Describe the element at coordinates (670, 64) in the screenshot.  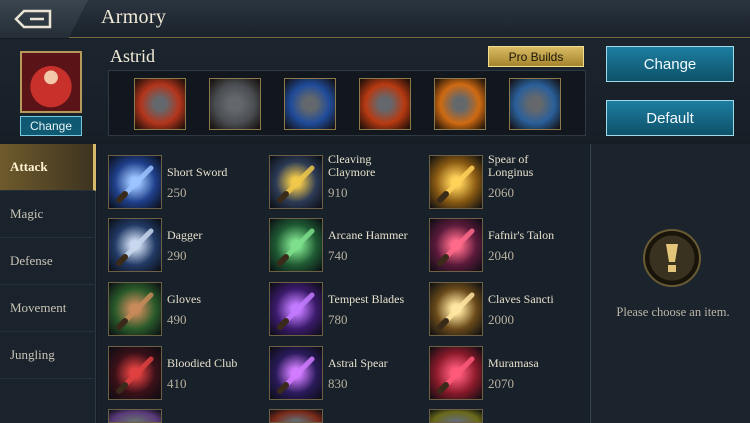
I see `change-build-button: Change` at that location.